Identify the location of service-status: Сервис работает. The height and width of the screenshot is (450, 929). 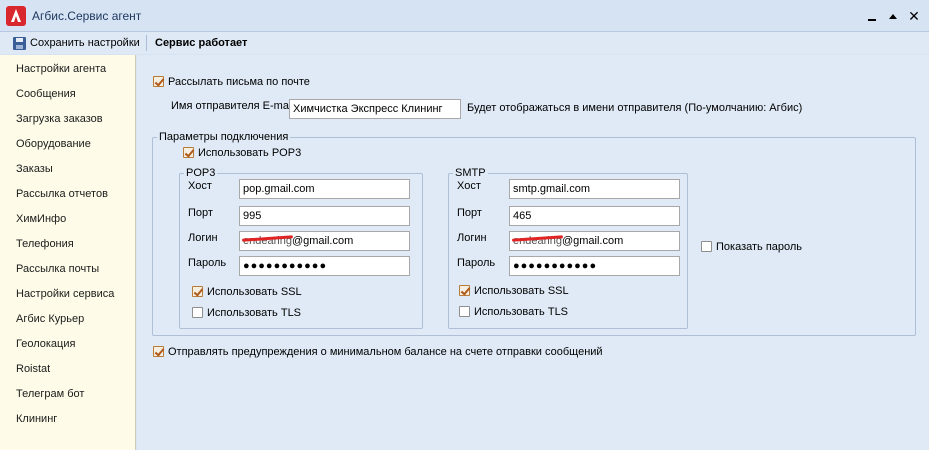
(201, 43).